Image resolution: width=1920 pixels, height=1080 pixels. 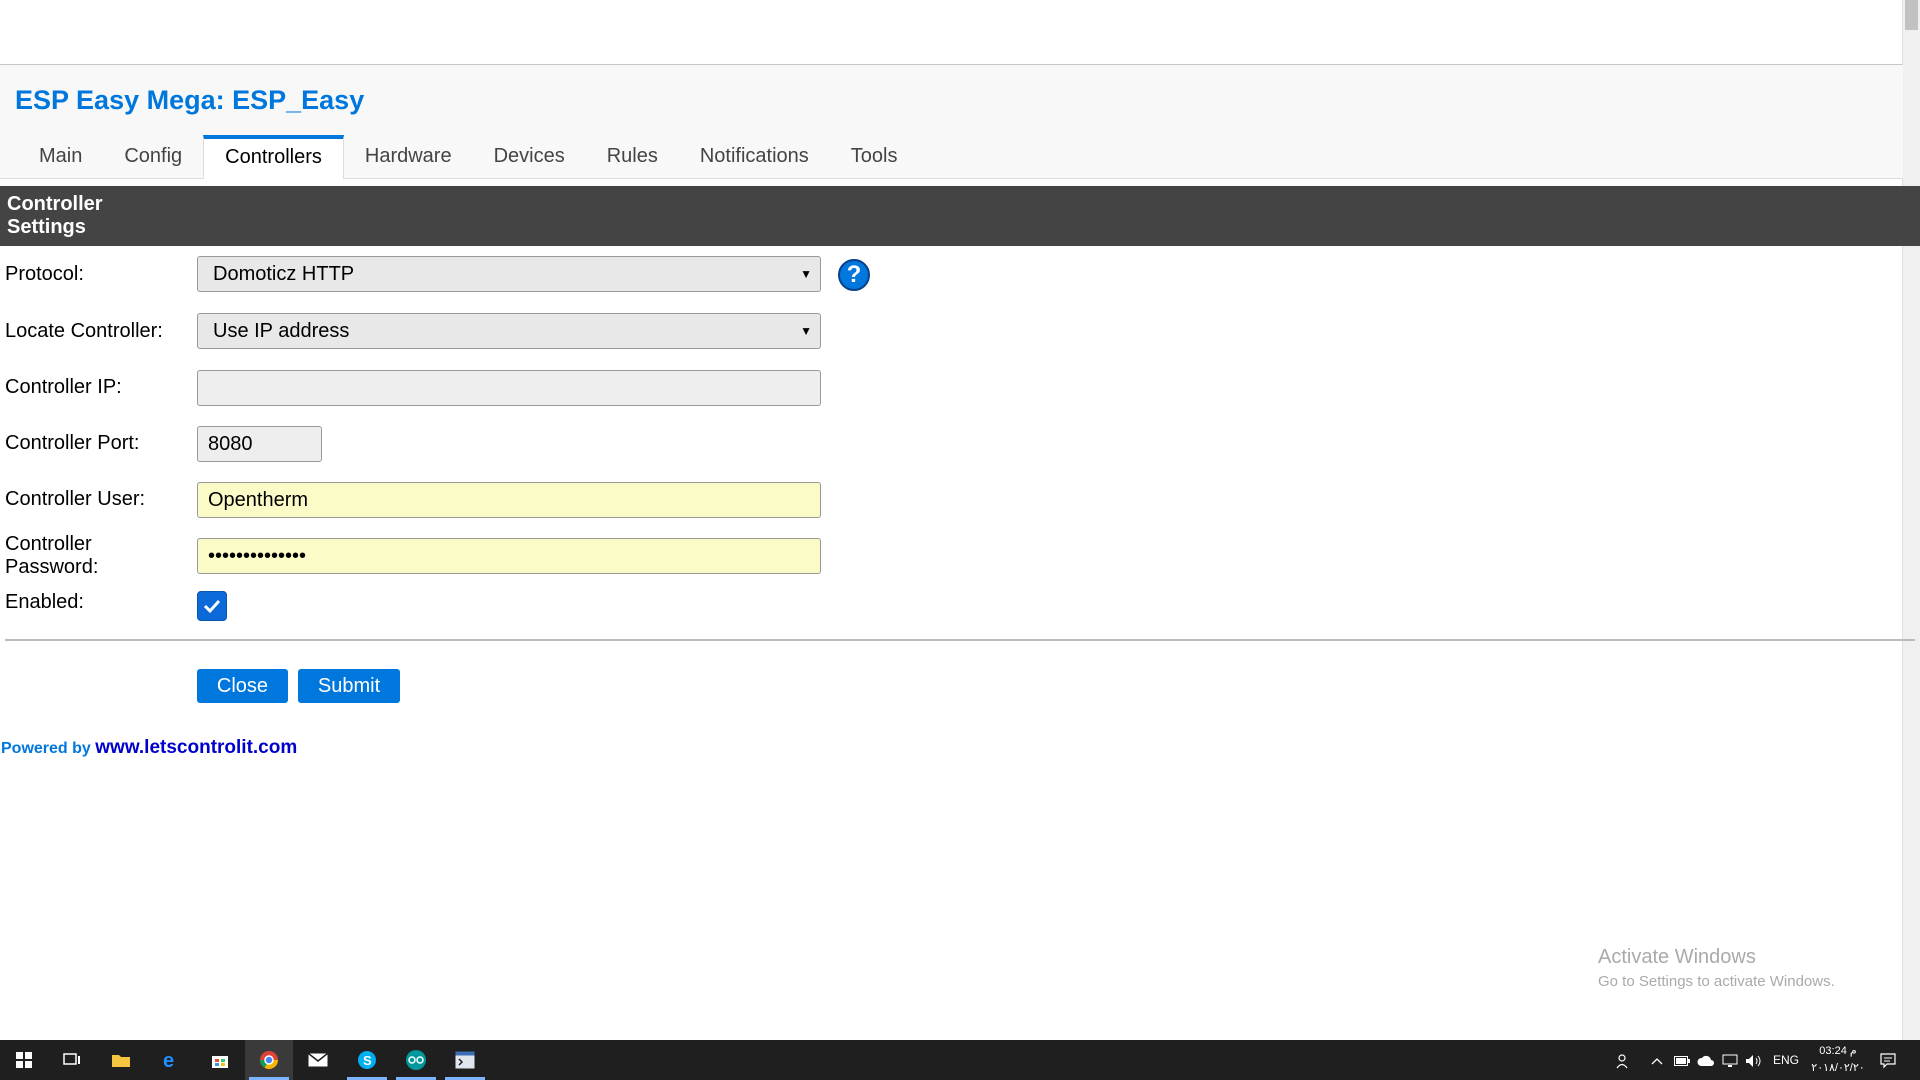 What do you see at coordinates (874, 156) in the screenshot?
I see `tab-tools: Tools` at bounding box center [874, 156].